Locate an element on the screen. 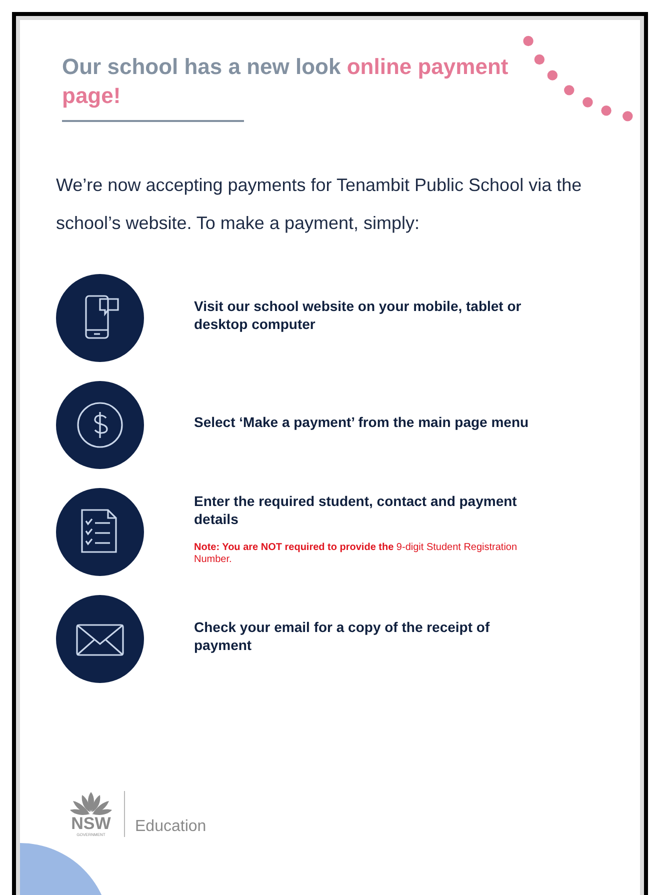  logo-wordmark: NSW is located at coordinates (91, 824).